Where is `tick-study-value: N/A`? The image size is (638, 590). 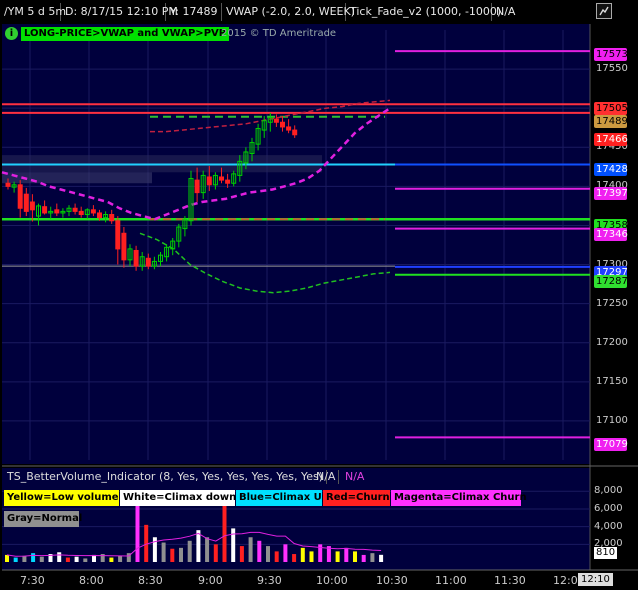 tick-study-value: N/A is located at coordinates (506, 11).